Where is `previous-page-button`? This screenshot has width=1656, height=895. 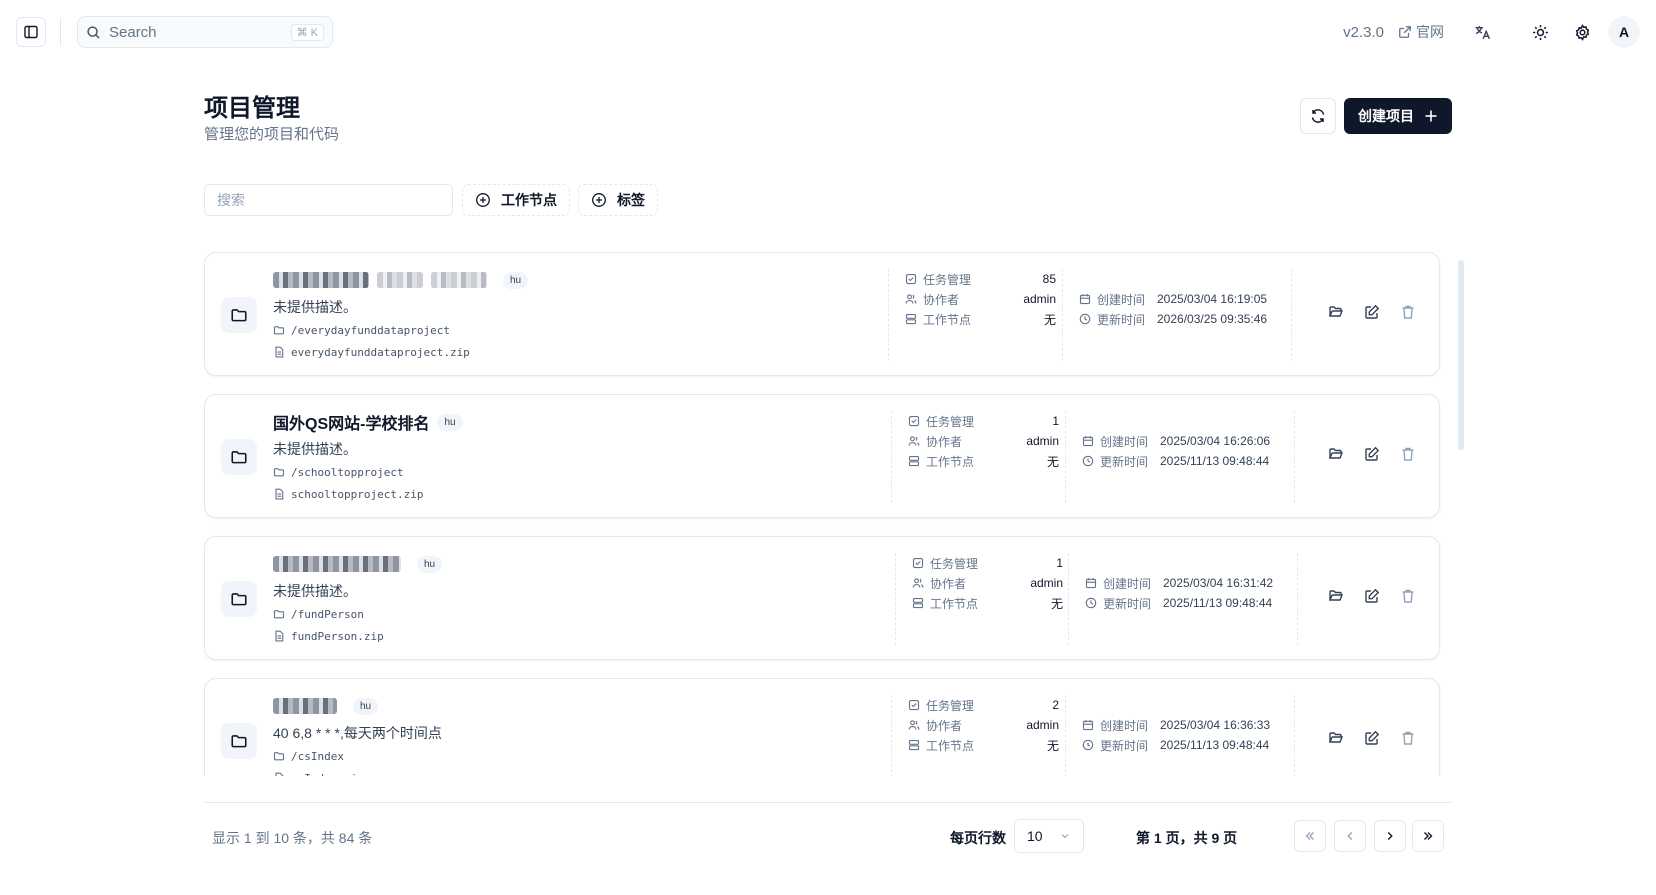 previous-page-button is located at coordinates (1350, 836).